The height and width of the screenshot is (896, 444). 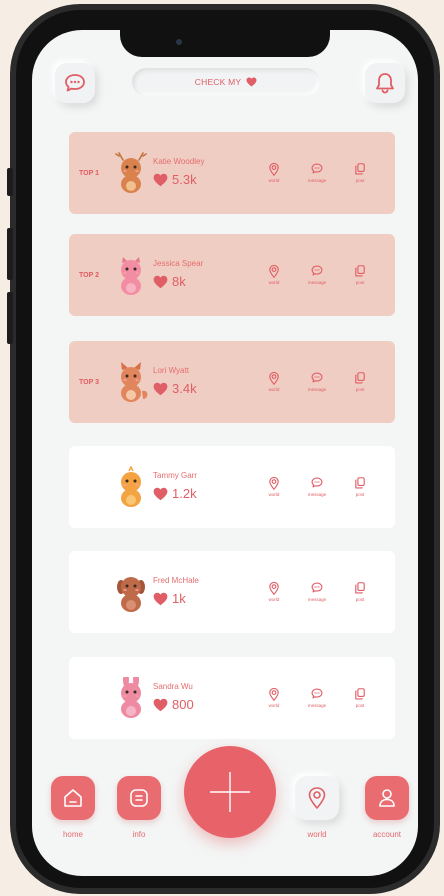 What do you see at coordinates (184, 179) in the screenshot?
I see `likes-value: 5.3k` at bounding box center [184, 179].